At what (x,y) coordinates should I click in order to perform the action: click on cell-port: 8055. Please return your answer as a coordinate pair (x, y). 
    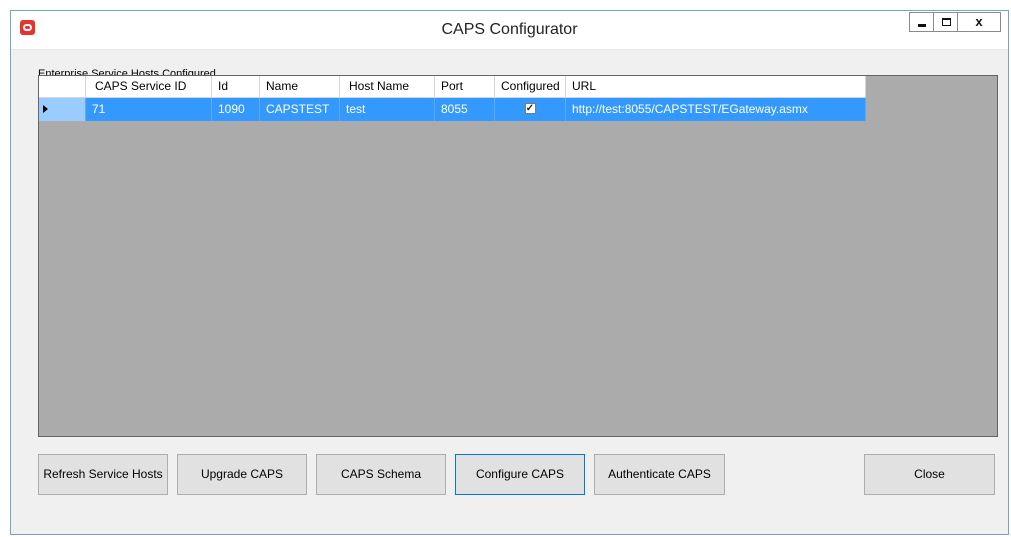
    Looking at the image, I should click on (465, 109).